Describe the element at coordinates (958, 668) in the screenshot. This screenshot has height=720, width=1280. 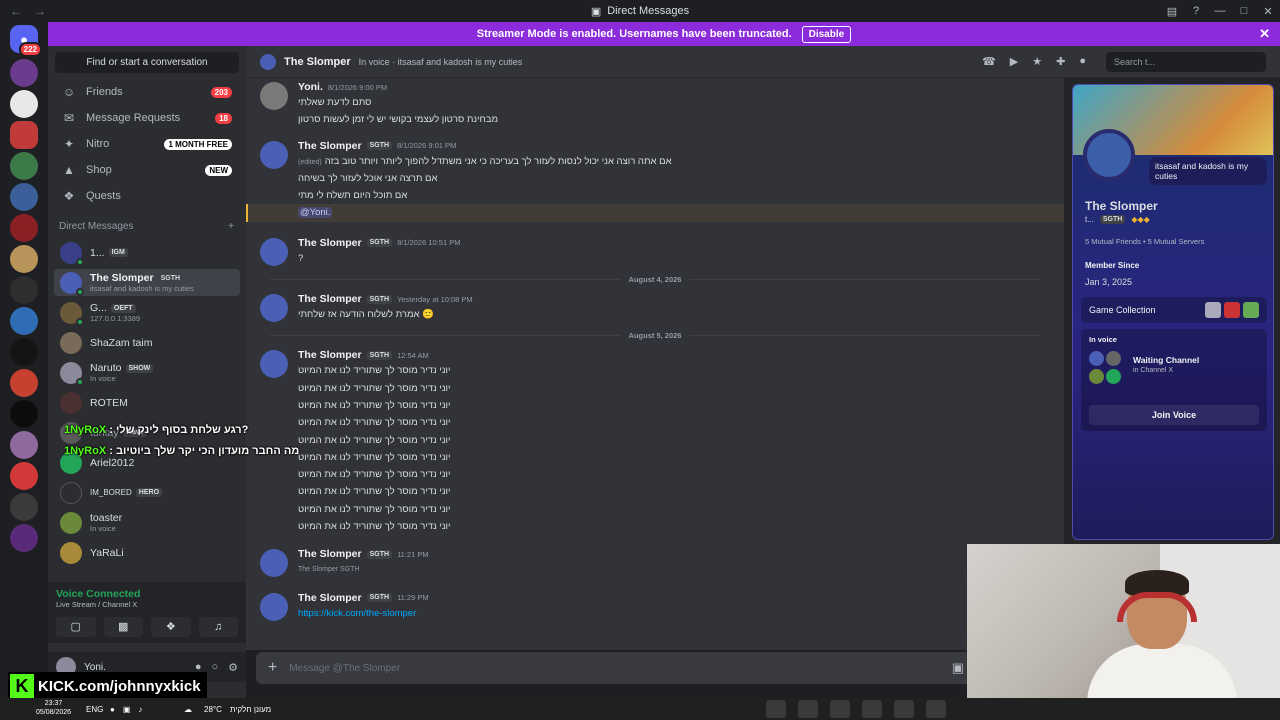
I see `gift-icon: ▣` at that location.